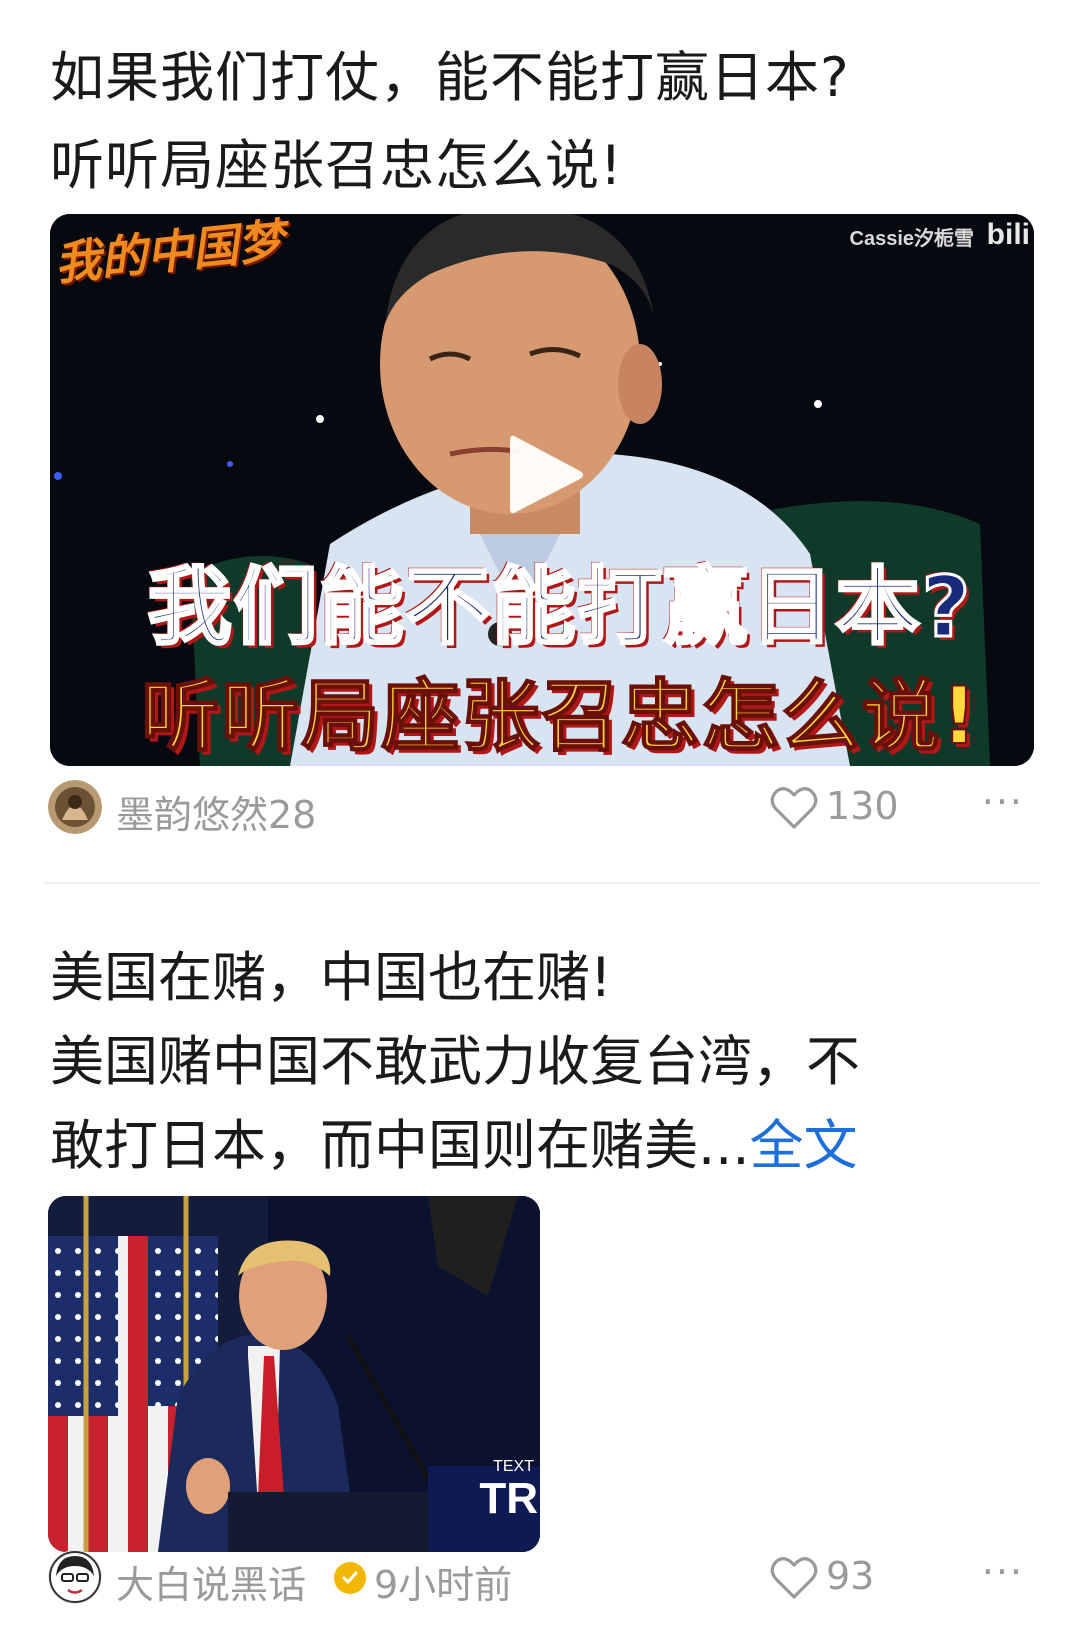 This screenshot has height=1642, width=1080. I want to click on post-image: TEXT TR, so click(294, 1374).